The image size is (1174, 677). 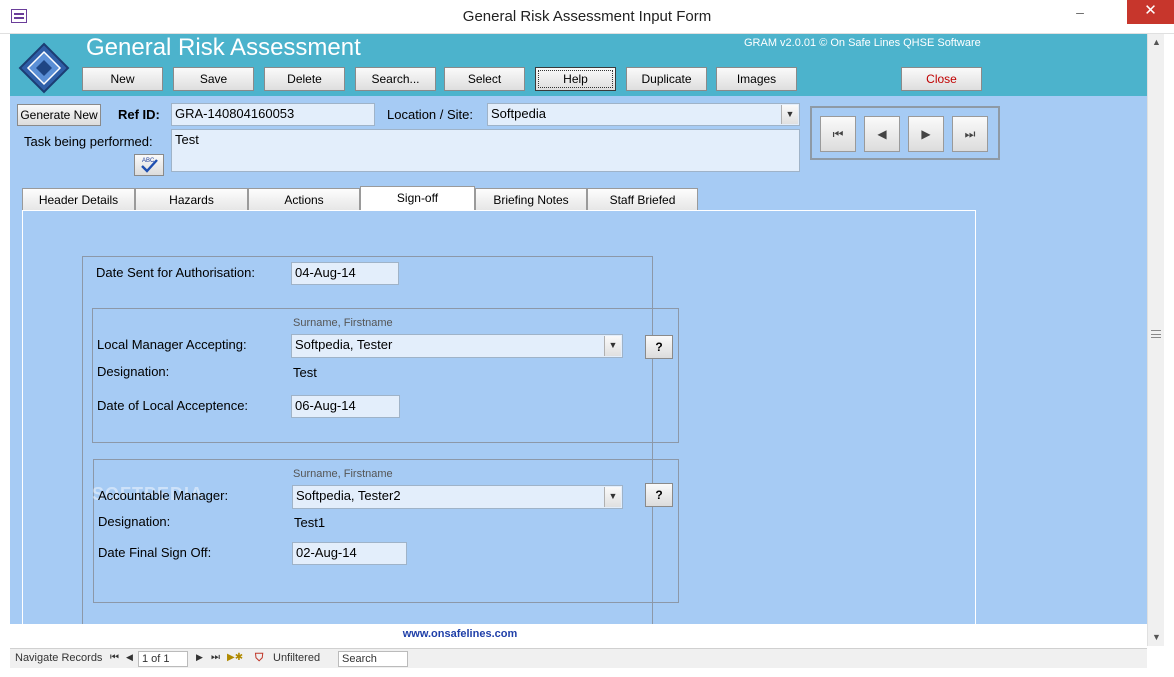 I want to click on close-window-icon: ✕, so click(x=1150, y=12).